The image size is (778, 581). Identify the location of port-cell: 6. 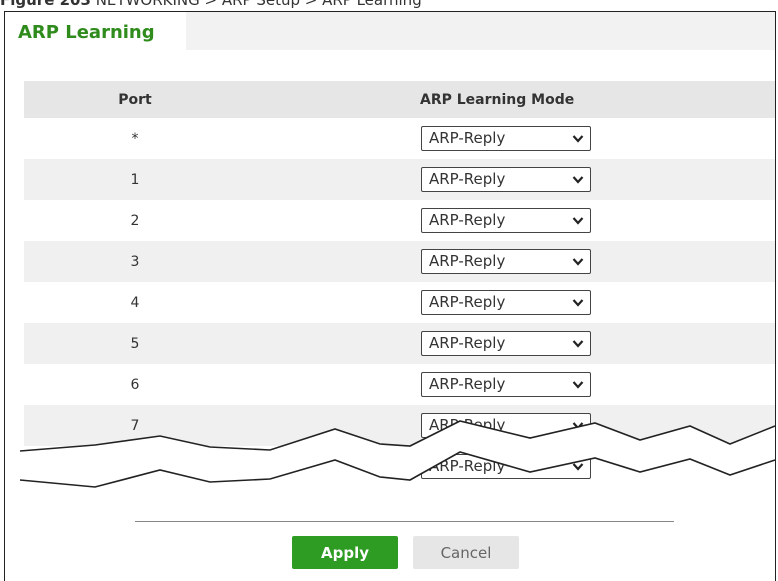
(135, 384).